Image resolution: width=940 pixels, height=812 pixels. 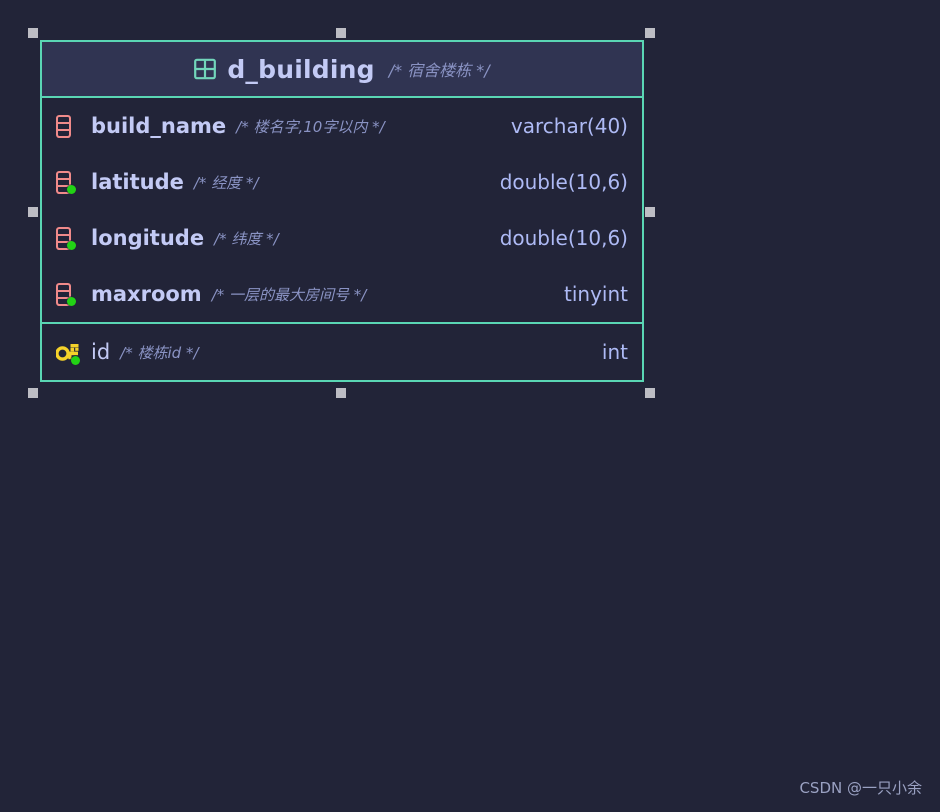 What do you see at coordinates (33, 33) in the screenshot?
I see `handle-top-left` at bounding box center [33, 33].